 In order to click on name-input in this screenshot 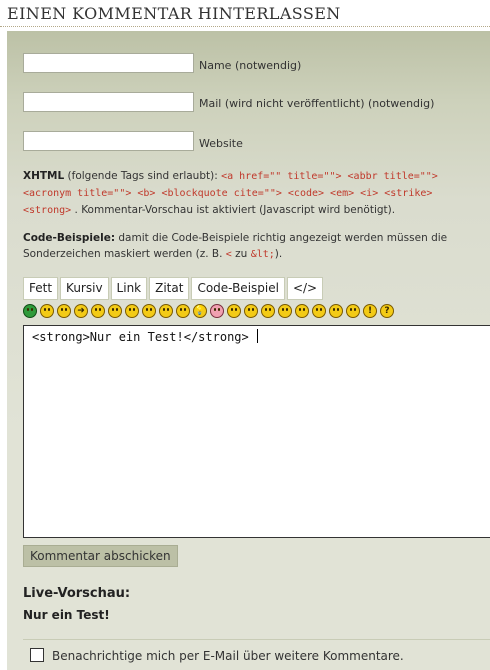, I will do `click(108, 63)`.